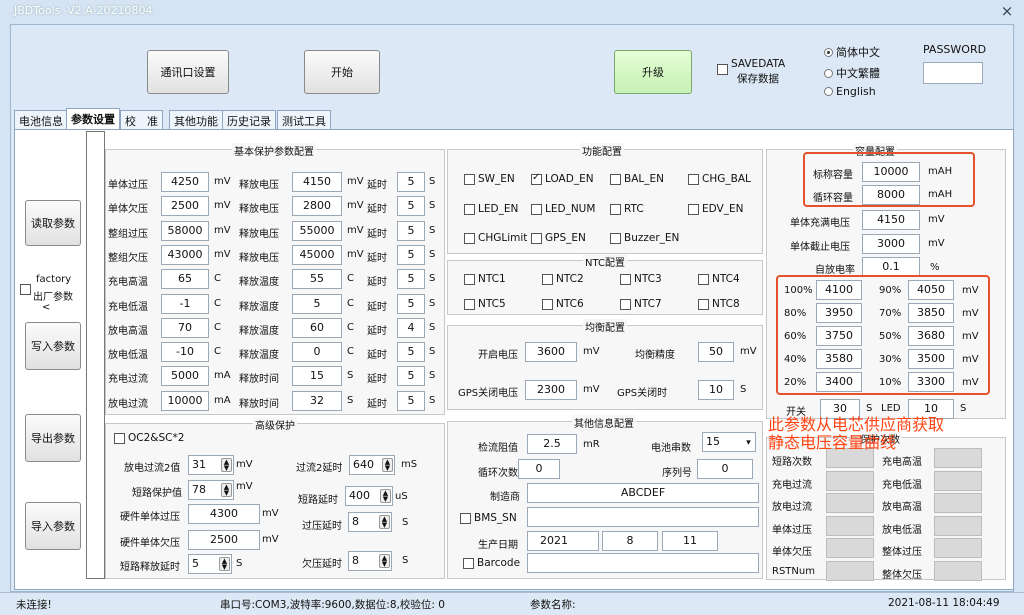 The height and width of the screenshot is (615, 1024). Describe the element at coordinates (317, 400) in the screenshot. I see `basic-row-release-input: 32` at that location.